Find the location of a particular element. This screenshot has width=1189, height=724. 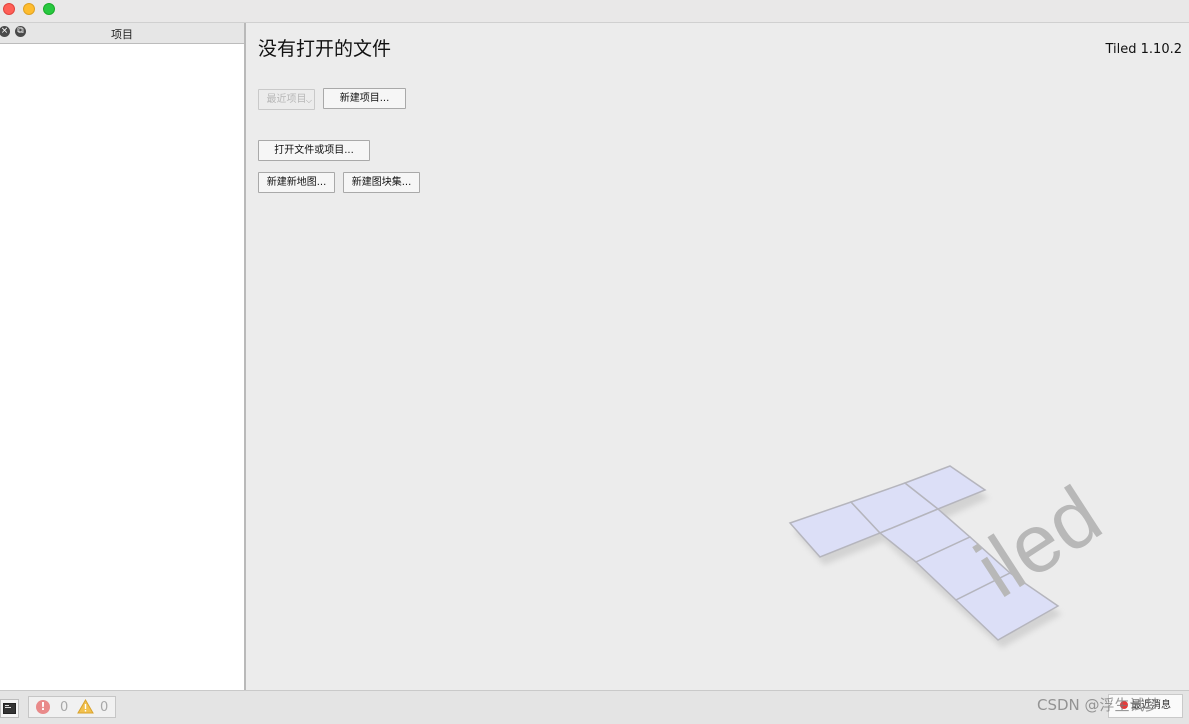

error-icon: ! is located at coordinates (43, 707).